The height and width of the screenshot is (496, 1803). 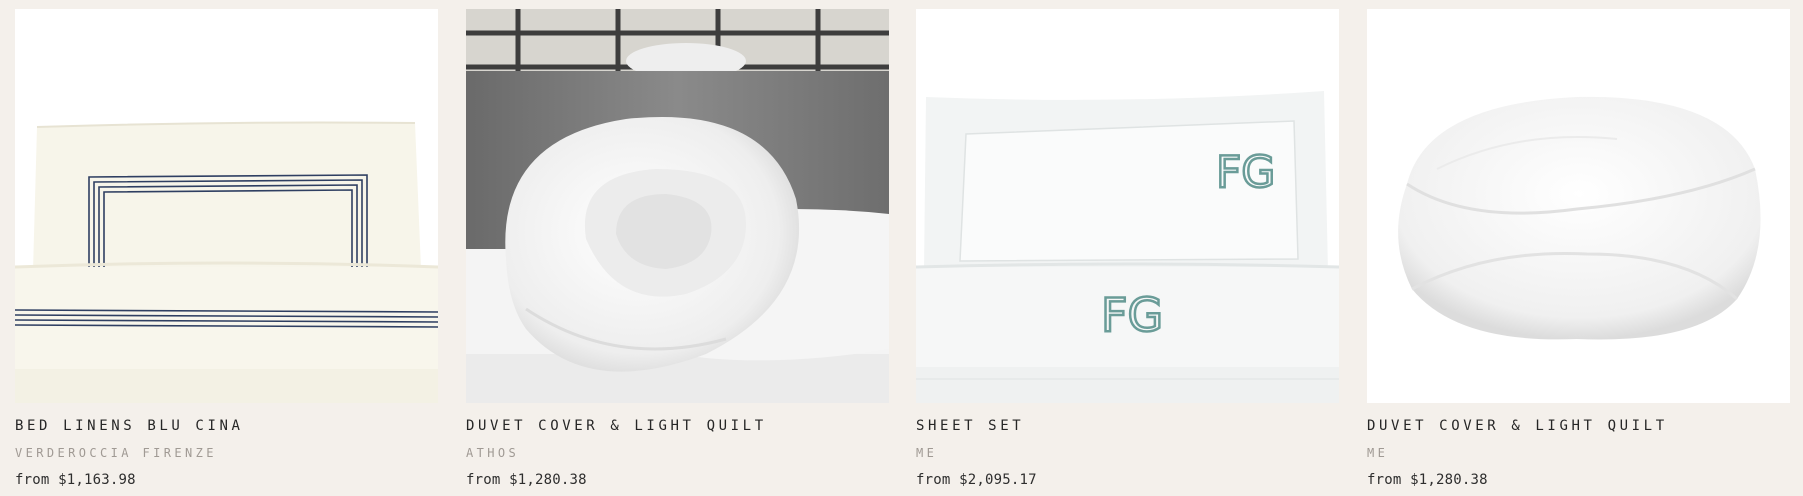 What do you see at coordinates (75, 480) in the screenshot?
I see `product-price: from $1,163.98` at bounding box center [75, 480].